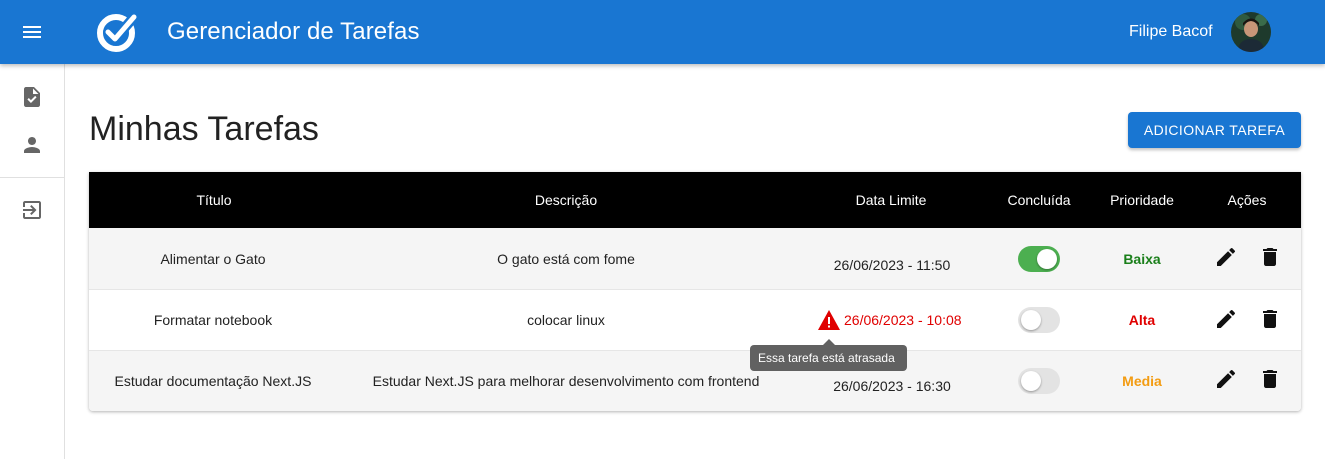  Describe the element at coordinates (213, 259) in the screenshot. I see `task-title: Alimentar o Gato` at that location.